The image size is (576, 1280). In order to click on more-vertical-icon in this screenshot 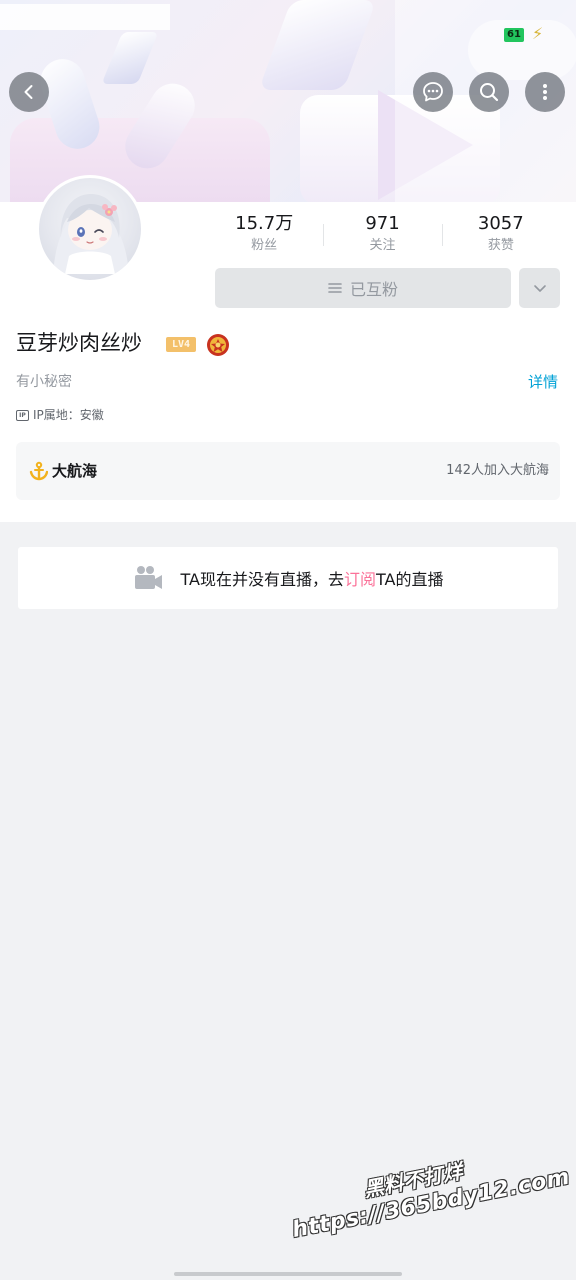, I will do `click(545, 92)`.